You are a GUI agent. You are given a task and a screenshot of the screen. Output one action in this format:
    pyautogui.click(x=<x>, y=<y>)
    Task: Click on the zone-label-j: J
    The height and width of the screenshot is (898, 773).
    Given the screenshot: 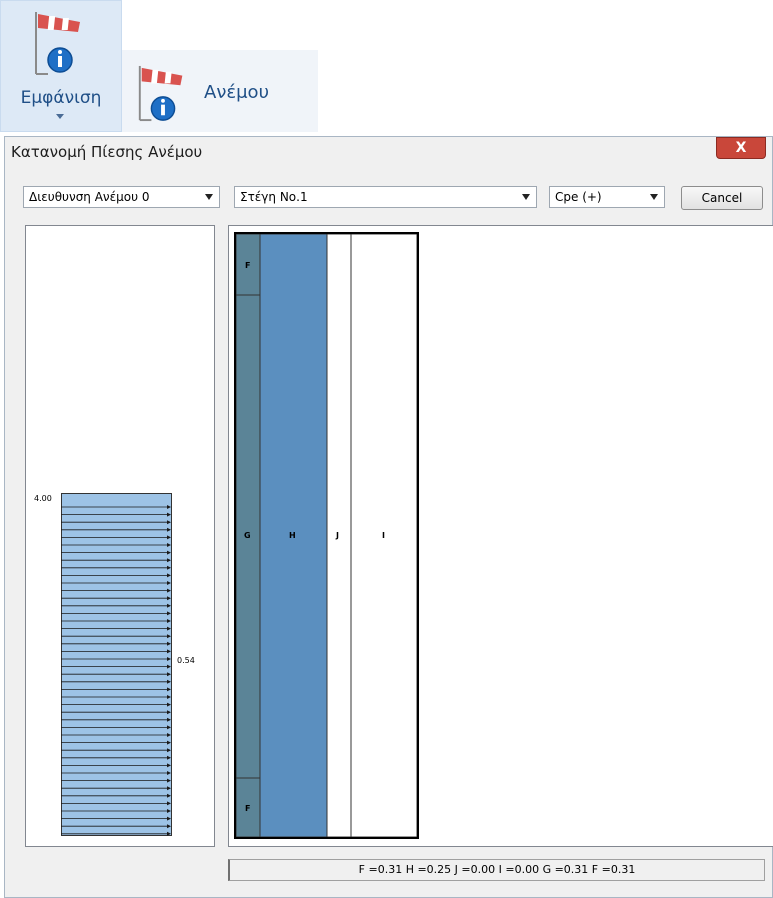 What is the action you would take?
    pyautogui.click(x=337, y=535)
    